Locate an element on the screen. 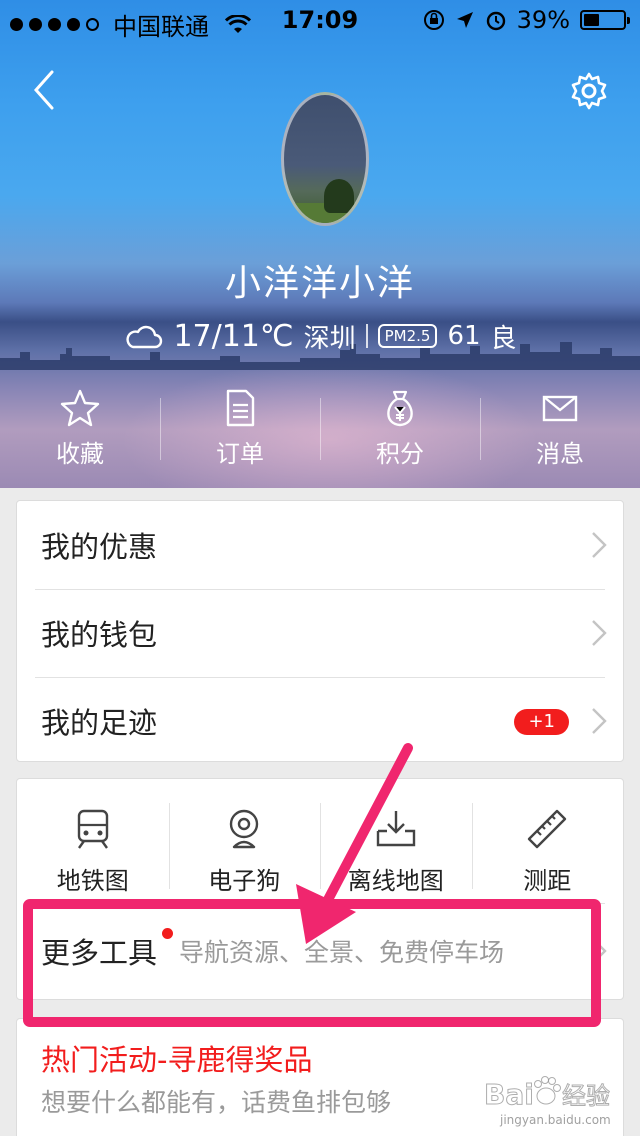 The width and height of the screenshot is (640, 1136). quick-label: 积分 is located at coordinates (400, 454).